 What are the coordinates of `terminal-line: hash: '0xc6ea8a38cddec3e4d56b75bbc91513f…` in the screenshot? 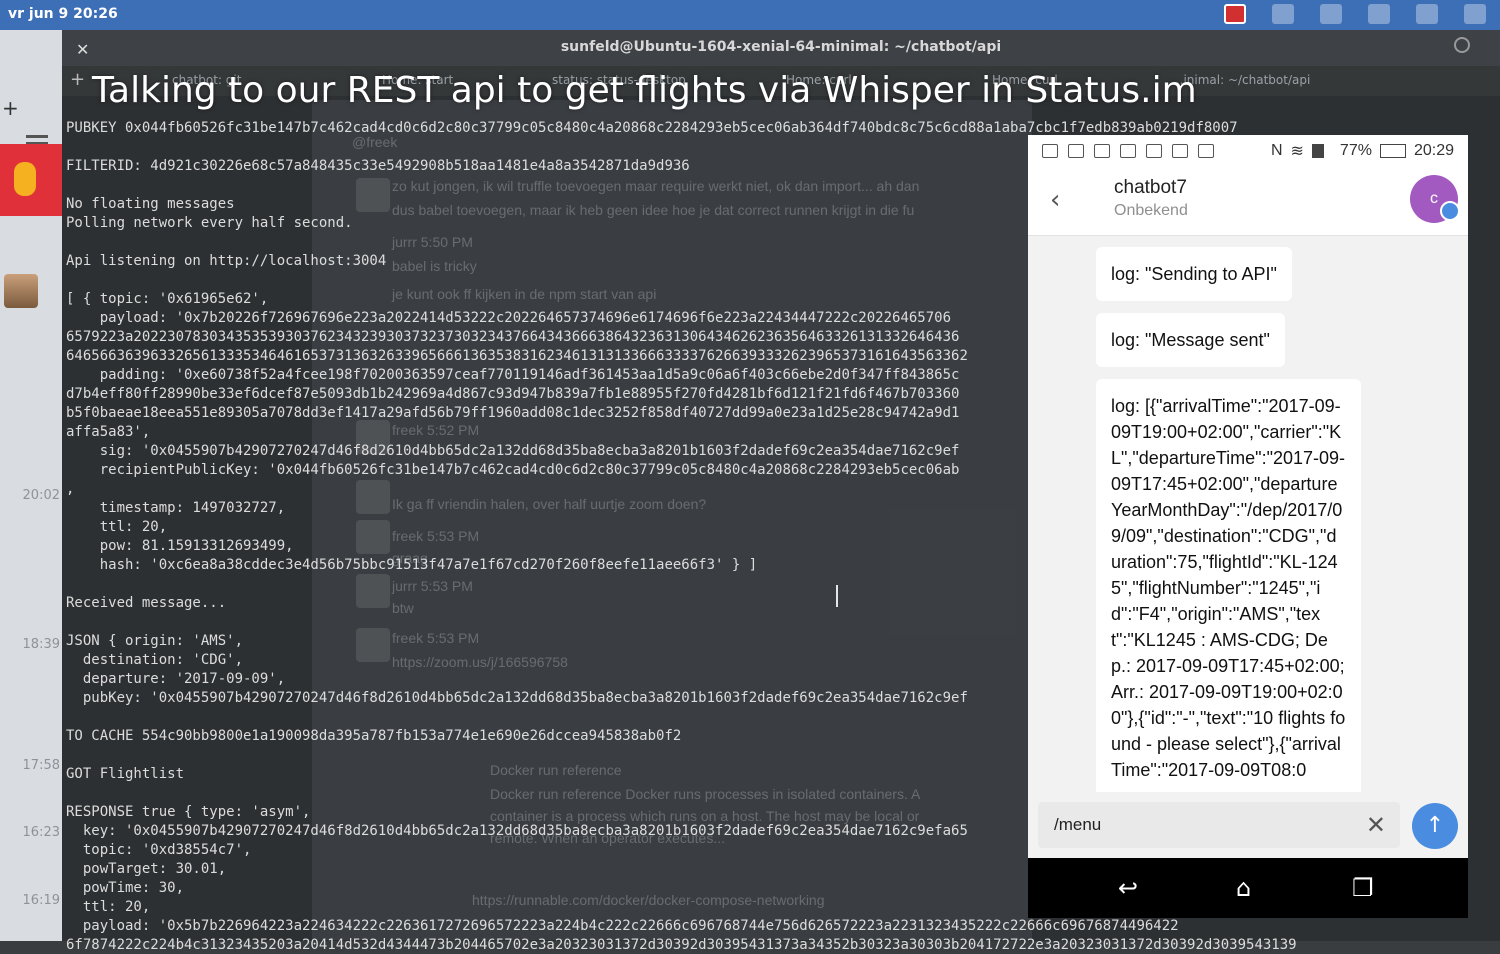 It's located at (412, 565).